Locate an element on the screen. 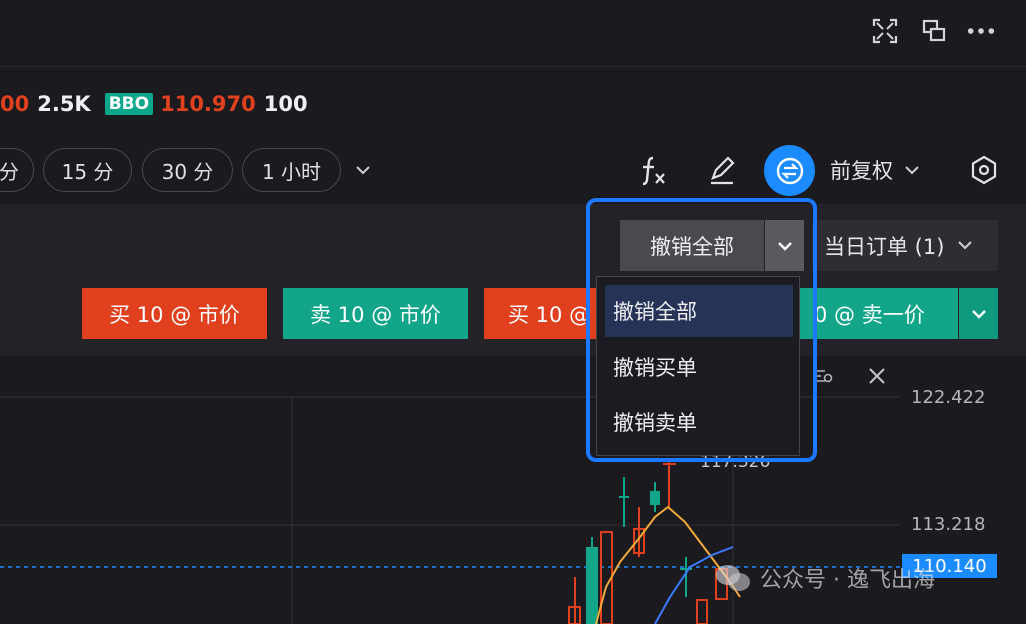  top-bar is located at coordinates (513, 33).